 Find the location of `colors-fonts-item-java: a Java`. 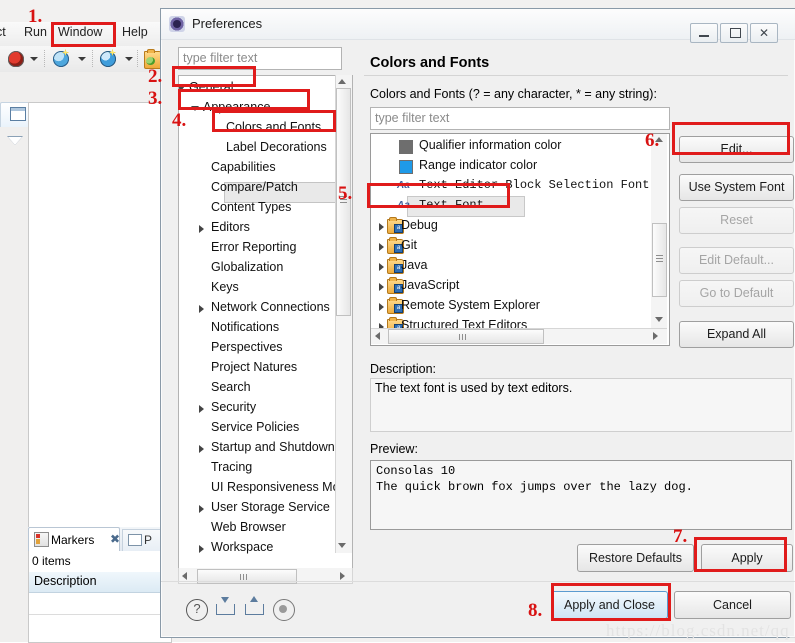

colors-fonts-item-java: a Java is located at coordinates (519, 266).